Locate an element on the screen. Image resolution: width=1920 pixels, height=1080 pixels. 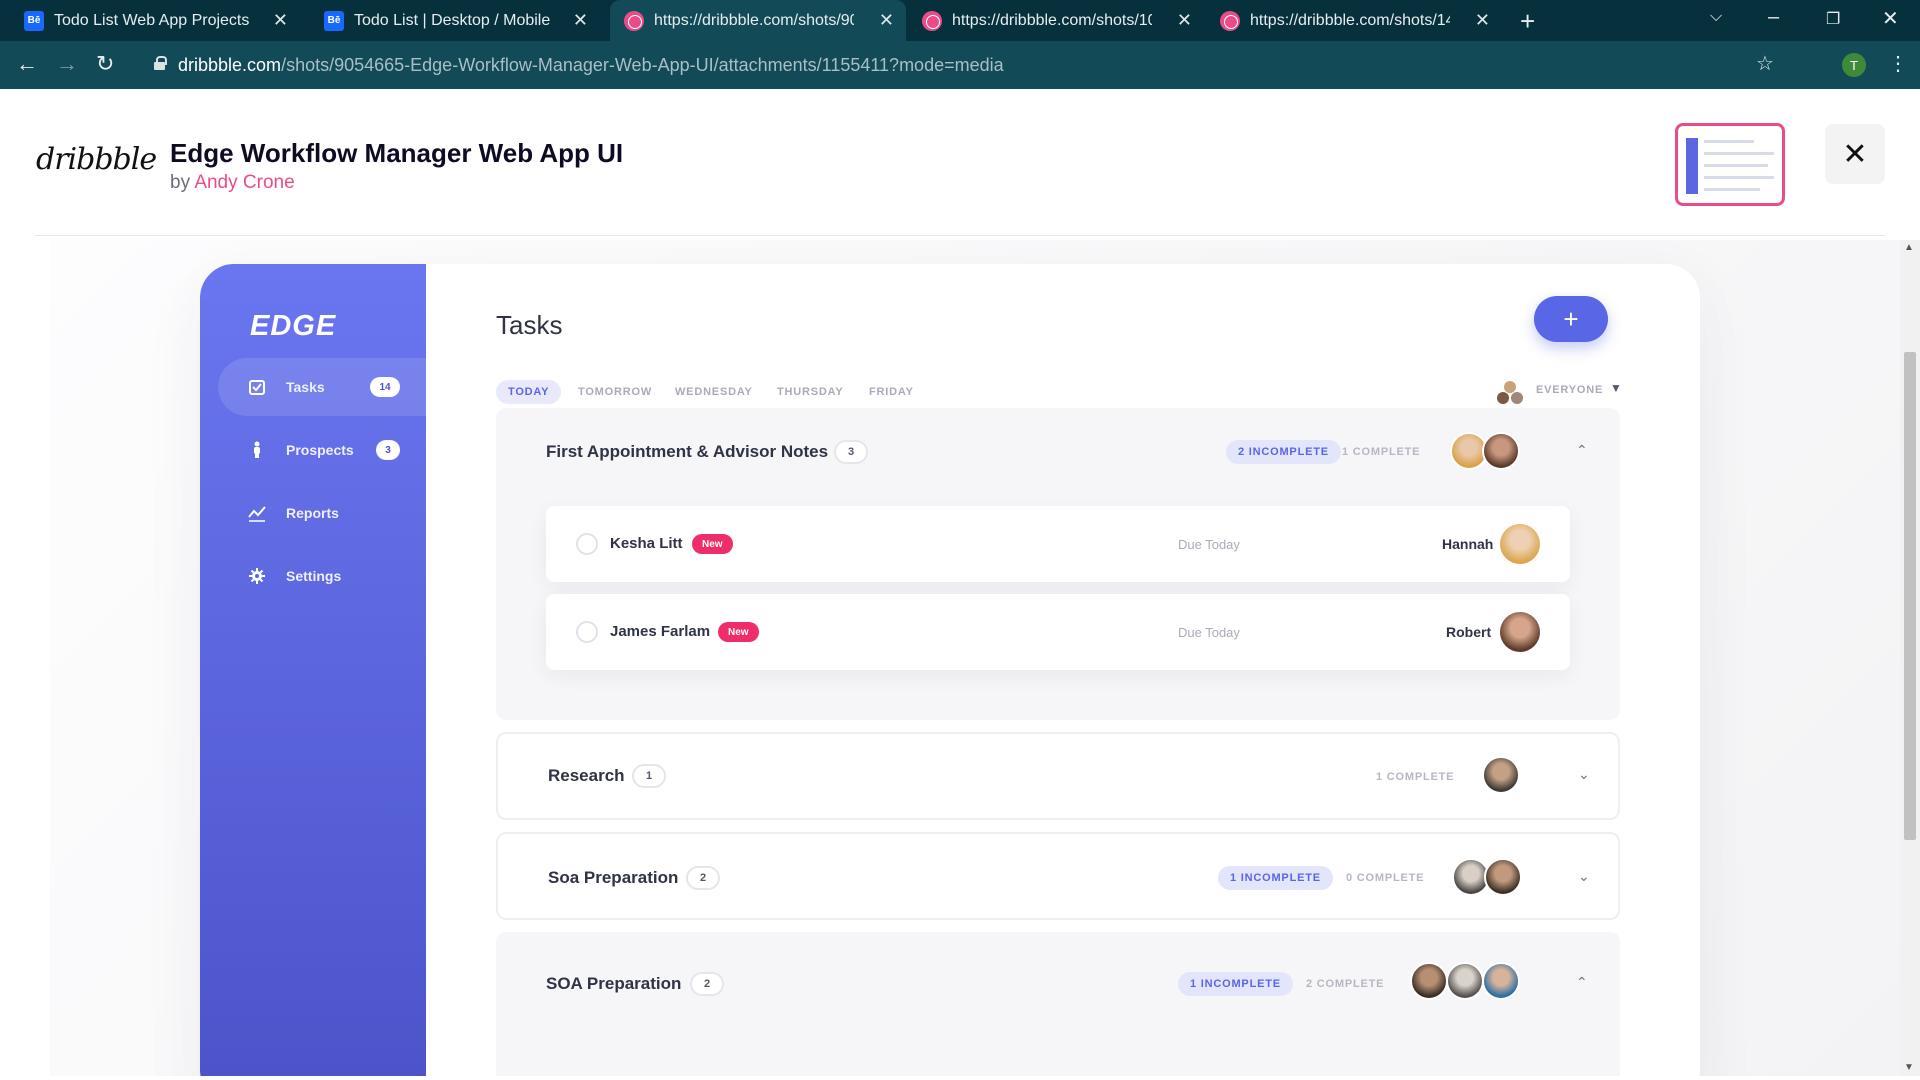
scroll-down-icon: ▼ is located at coordinates (1909, 1067).